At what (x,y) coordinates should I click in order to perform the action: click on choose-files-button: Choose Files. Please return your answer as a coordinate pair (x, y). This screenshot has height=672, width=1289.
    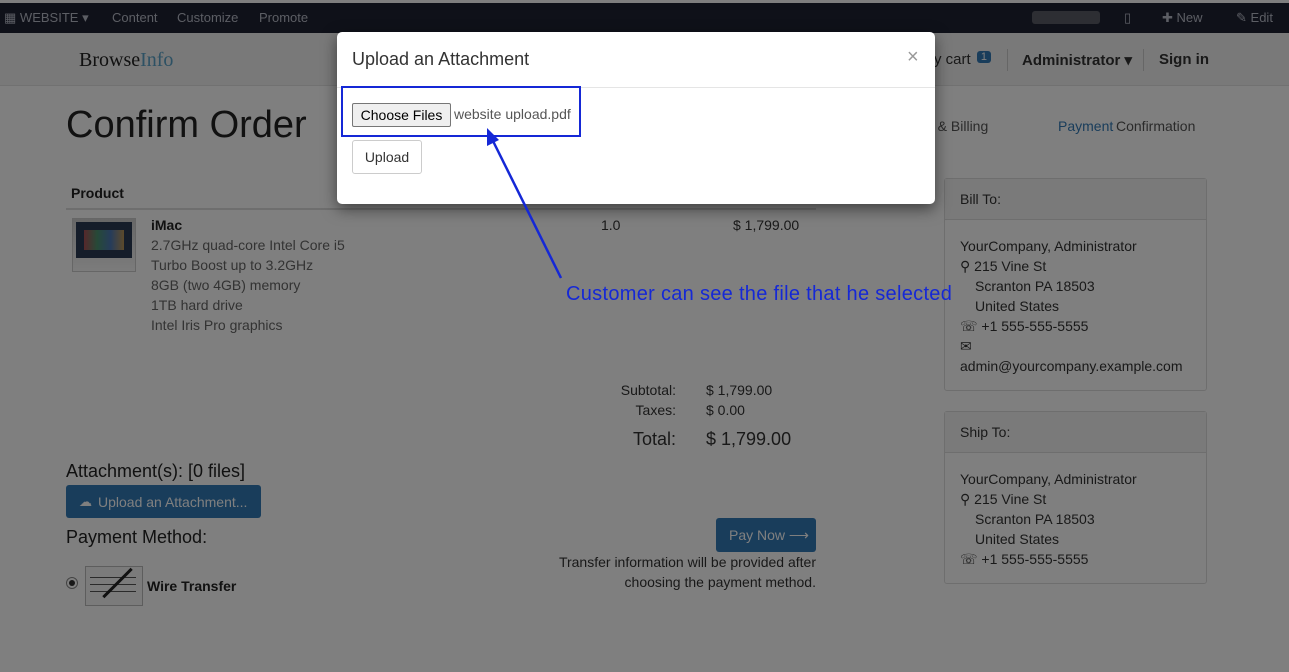
    Looking at the image, I should click on (401, 115).